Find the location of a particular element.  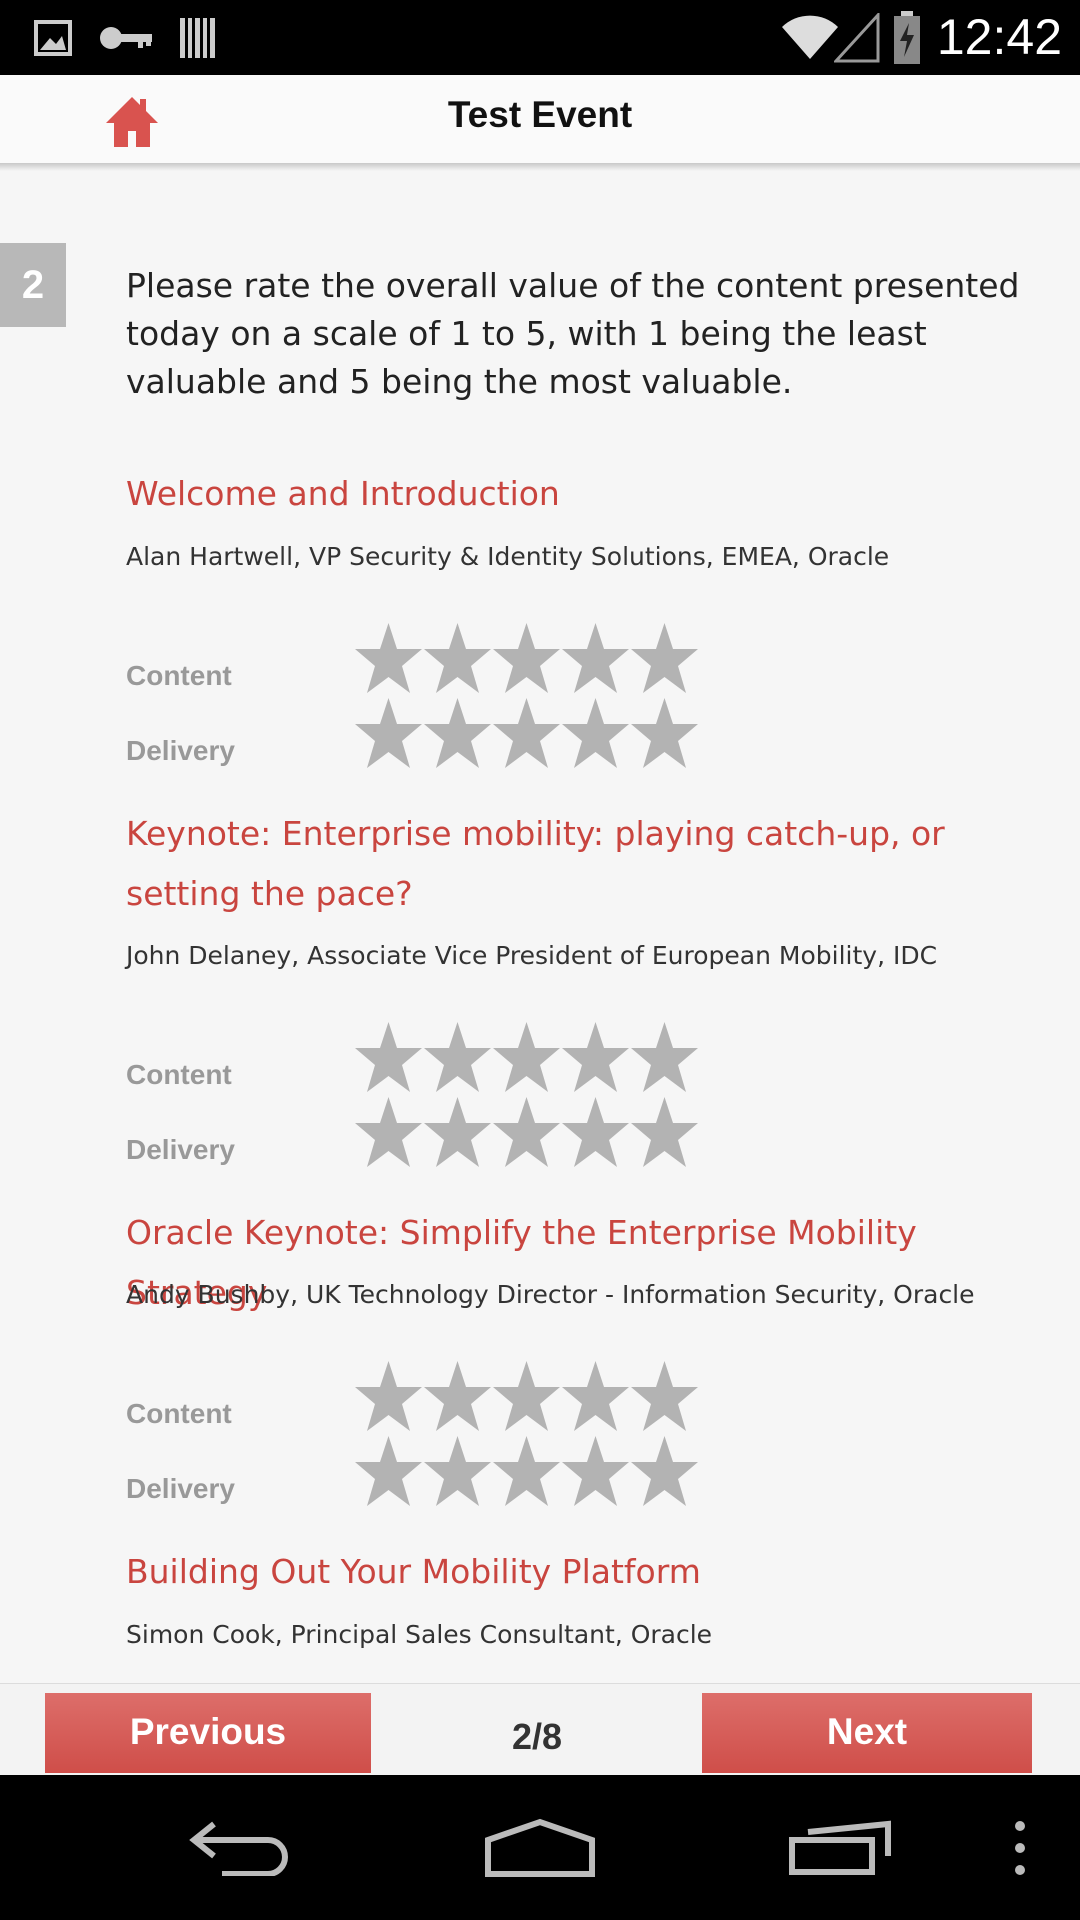

recent-apps-icon is located at coordinates (840, 1847).